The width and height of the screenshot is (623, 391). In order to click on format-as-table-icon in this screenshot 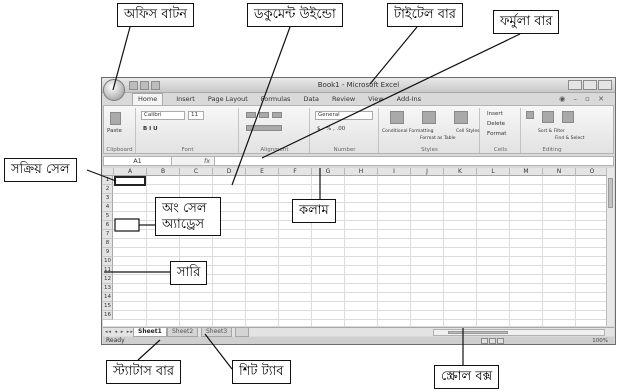, I will do `click(429, 117)`.